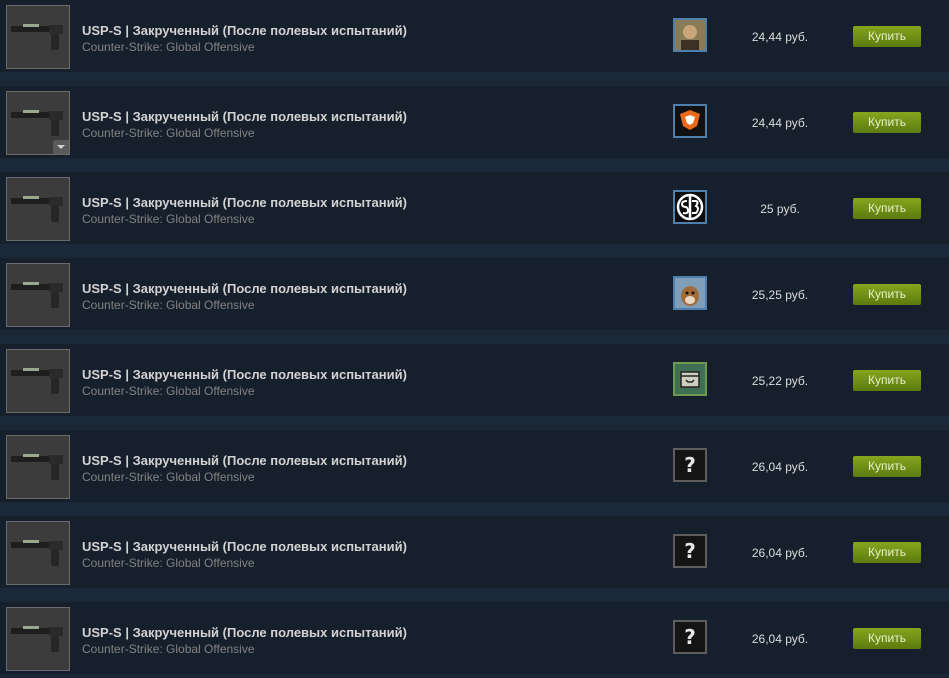 This screenshot has width=949, height=678. What do you see at coordinates (61, 147) in the screenshot?
I see `chevron-down-icon` at bounding box center [61, 147].